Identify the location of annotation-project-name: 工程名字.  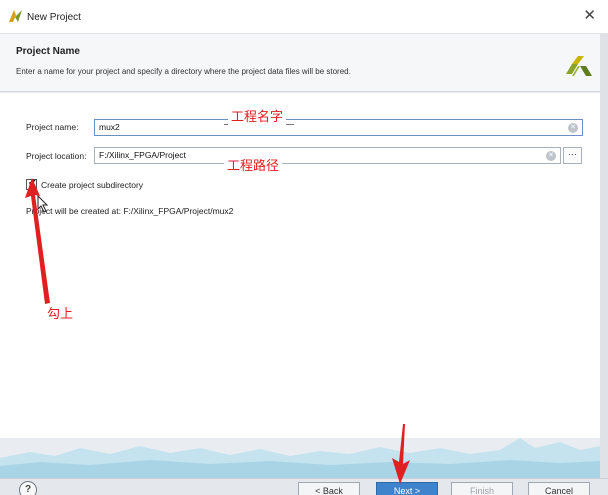
(257, 117).